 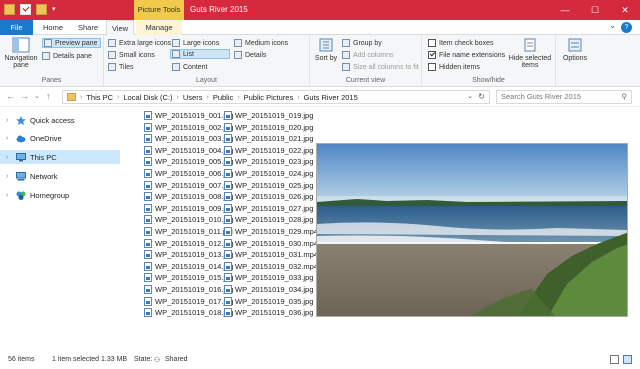 I want to click on properties-icon, so click(x=25, y=9).